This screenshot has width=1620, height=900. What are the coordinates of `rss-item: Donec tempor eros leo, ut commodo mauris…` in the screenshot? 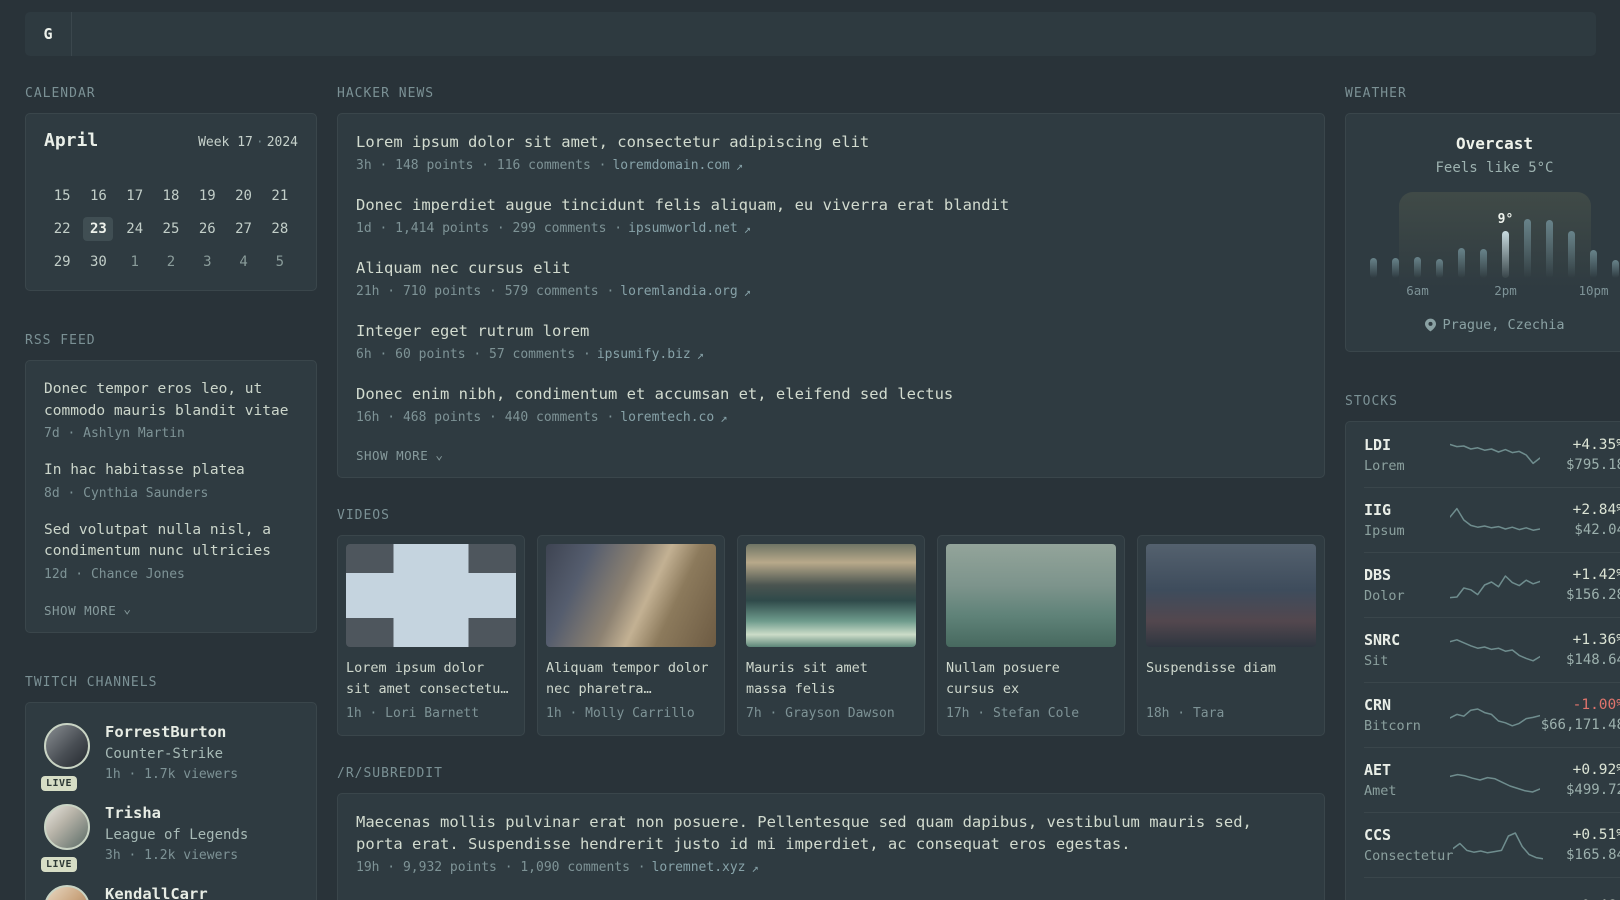 It's located at (171, 410).